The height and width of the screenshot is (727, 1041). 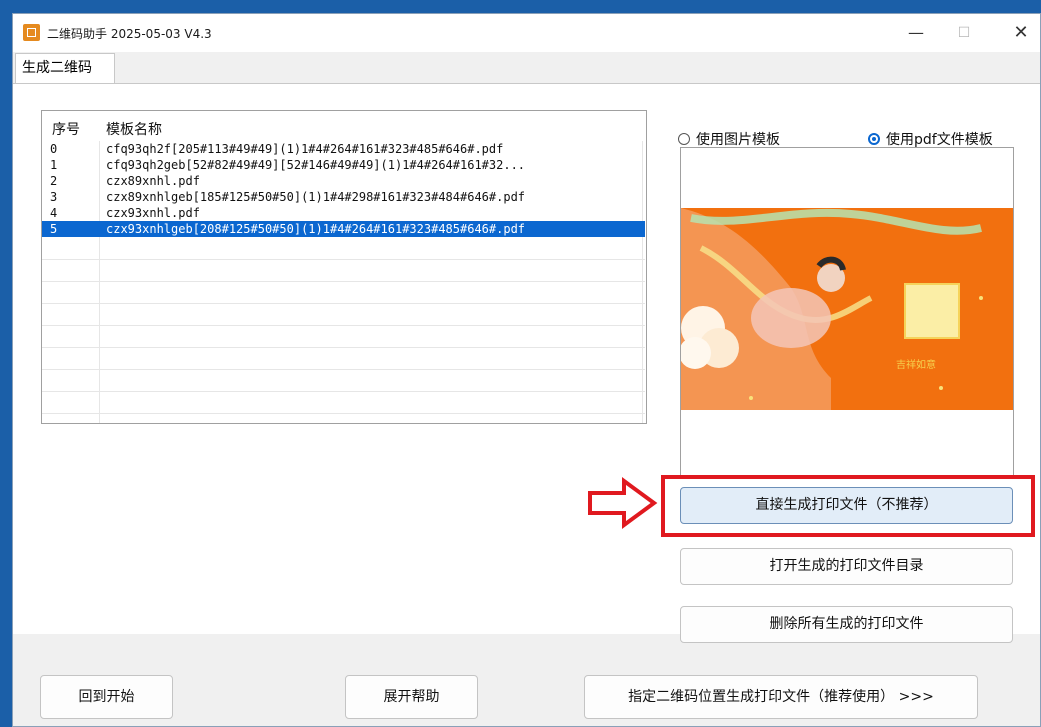 I want to click on radio-pdf-template: 使用pdf文件模板, so click(x=930, y=139).